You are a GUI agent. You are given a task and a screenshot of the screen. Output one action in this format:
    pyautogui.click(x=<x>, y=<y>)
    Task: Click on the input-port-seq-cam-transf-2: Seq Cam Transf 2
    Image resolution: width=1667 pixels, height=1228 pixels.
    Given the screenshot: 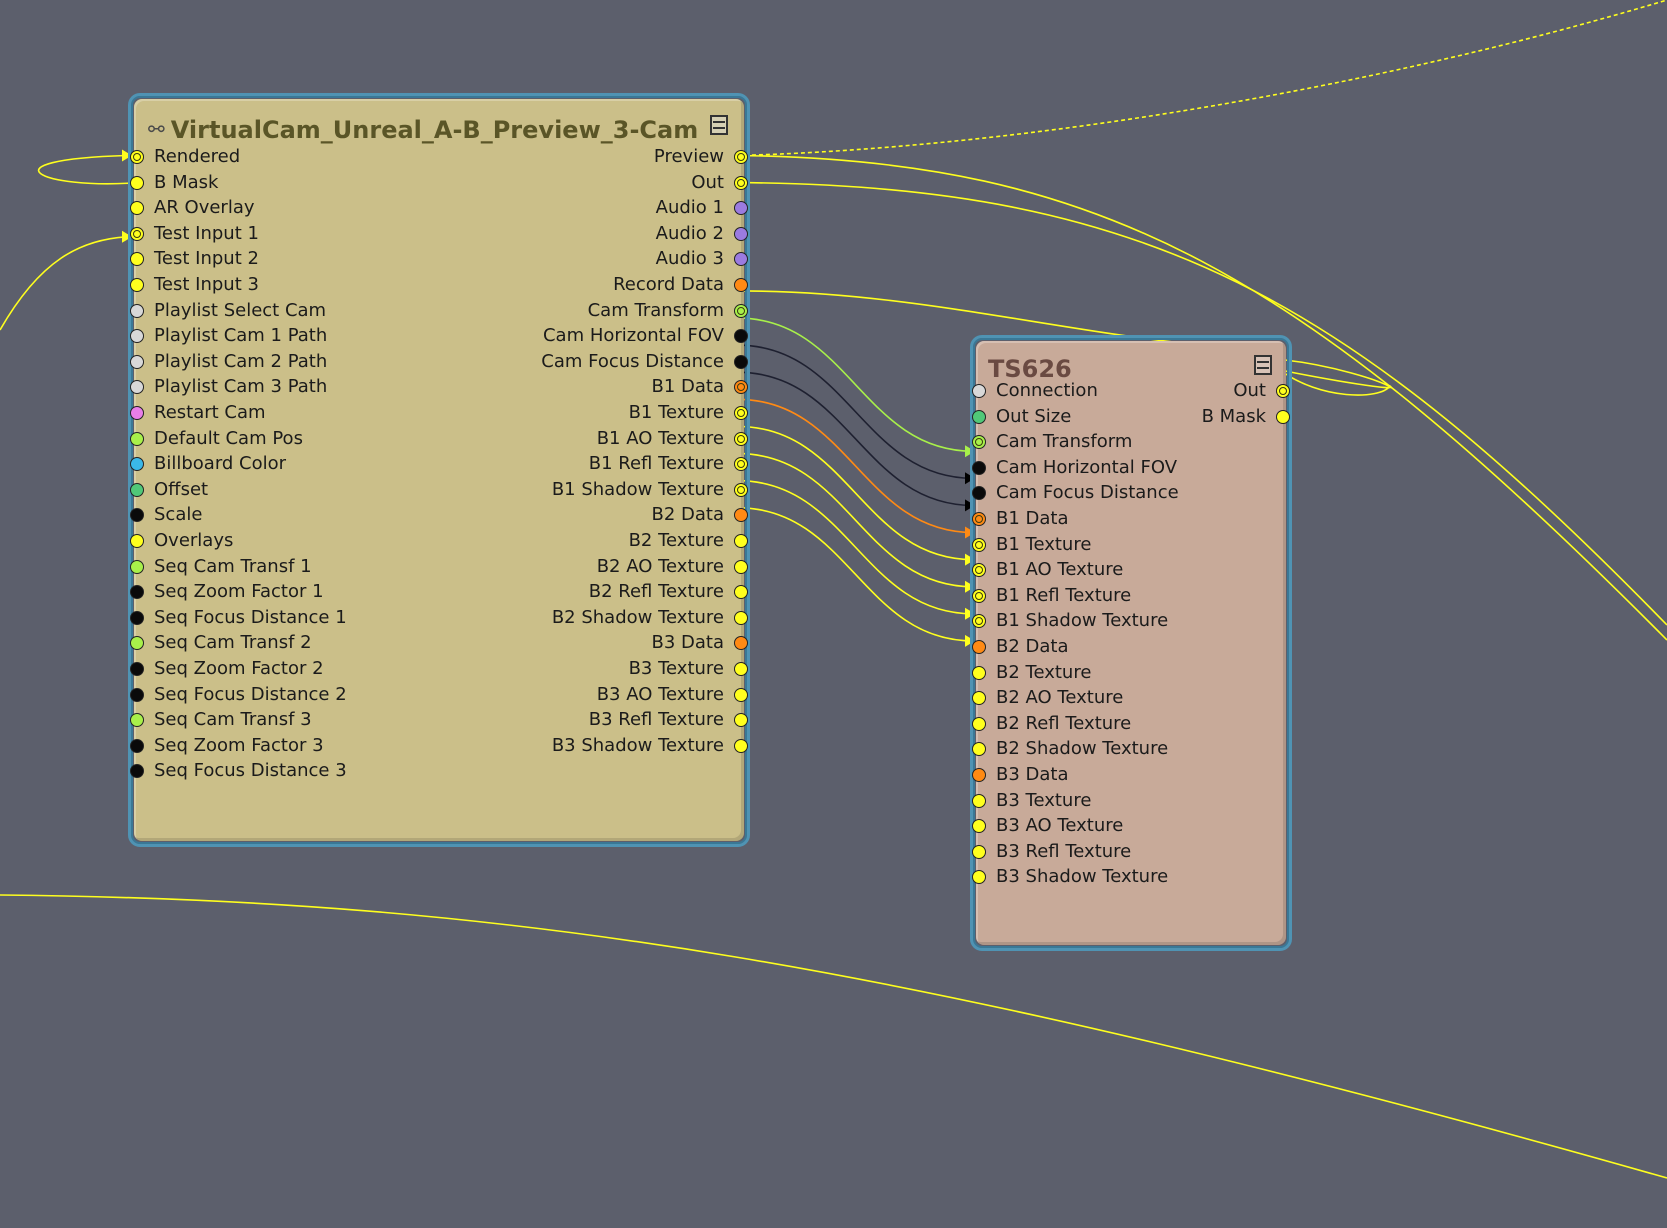 What is the action you would take?
    pyautogui.click(x=221, y=643)
    